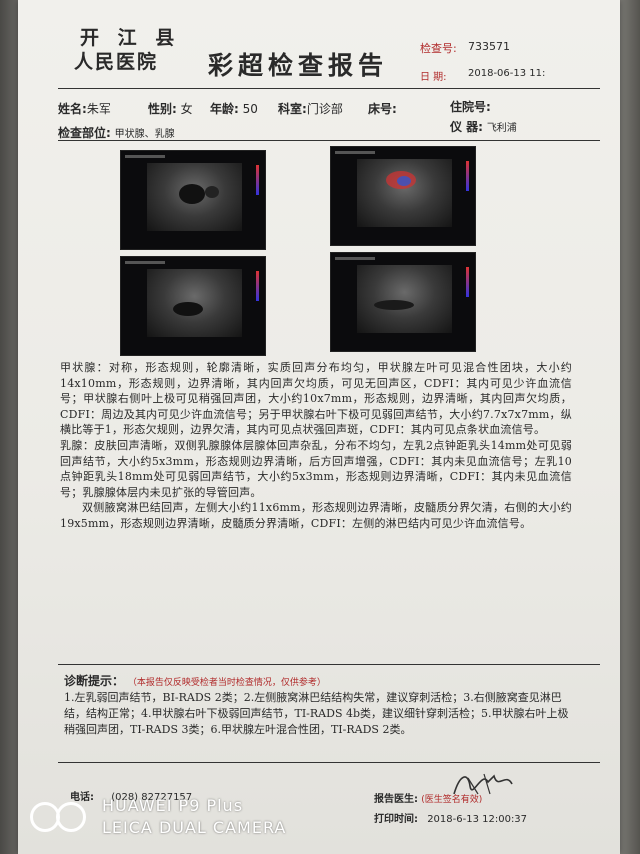  I want to click on patient-inpatient-field: 住院号:, so click(470, 106).